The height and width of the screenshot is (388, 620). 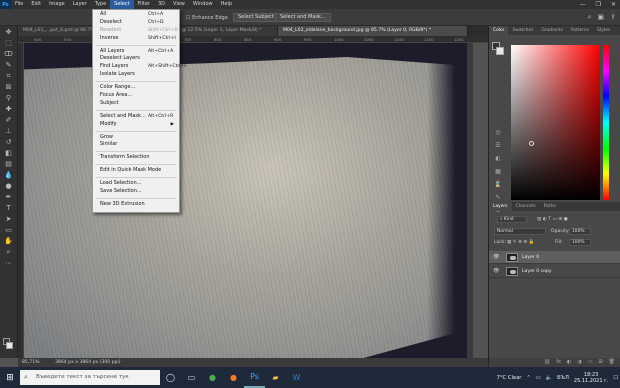 I want to click on menu-image: Image, so click(x=57, y=4).